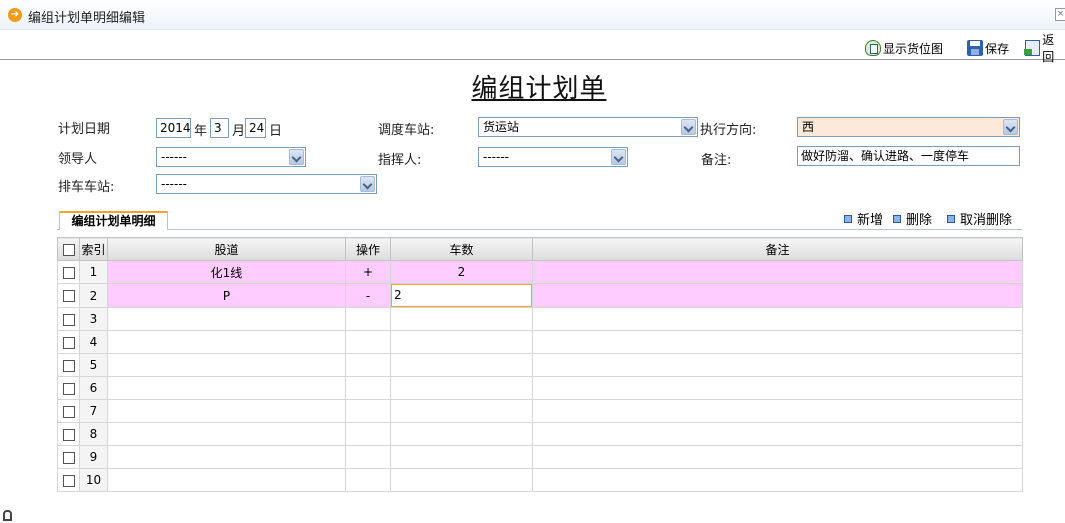 The height and width of the screenshot is (523, 1065). I want to click on table-row: 9, so click(540, 457).